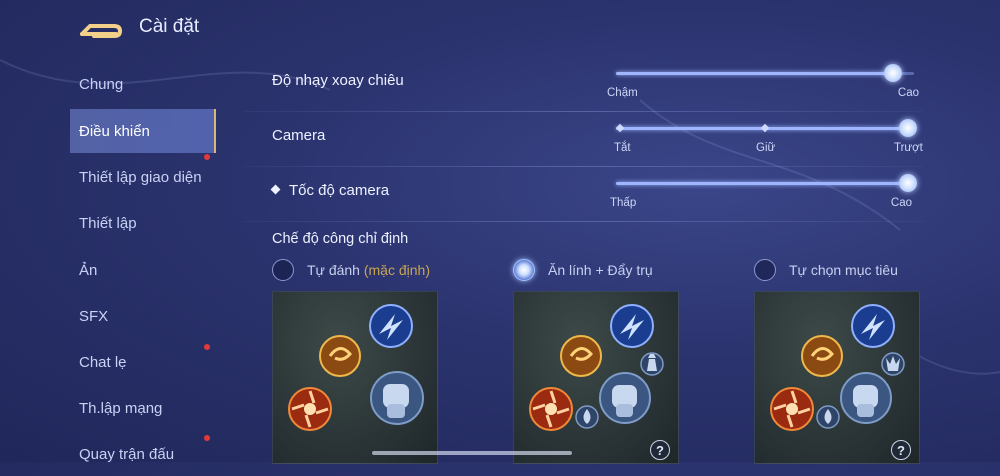  Describe the element at coordinates (766, 148) in the screenshot. I see `camera-stop-label: Giữ` at that location.